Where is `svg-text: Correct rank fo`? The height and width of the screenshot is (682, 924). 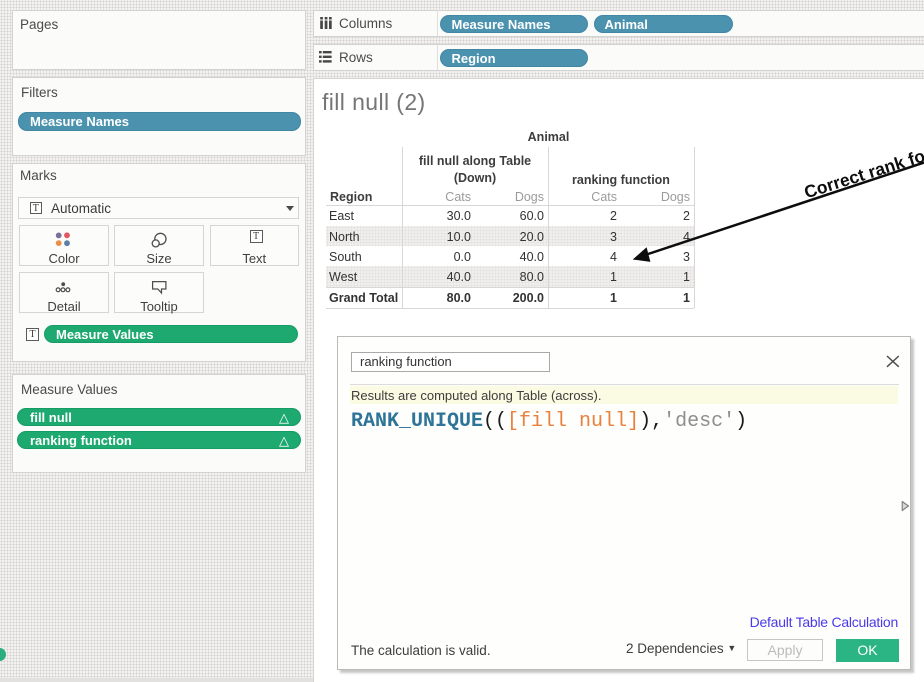
svg-text: Correct rank fo is located at coordinates (863, 174).